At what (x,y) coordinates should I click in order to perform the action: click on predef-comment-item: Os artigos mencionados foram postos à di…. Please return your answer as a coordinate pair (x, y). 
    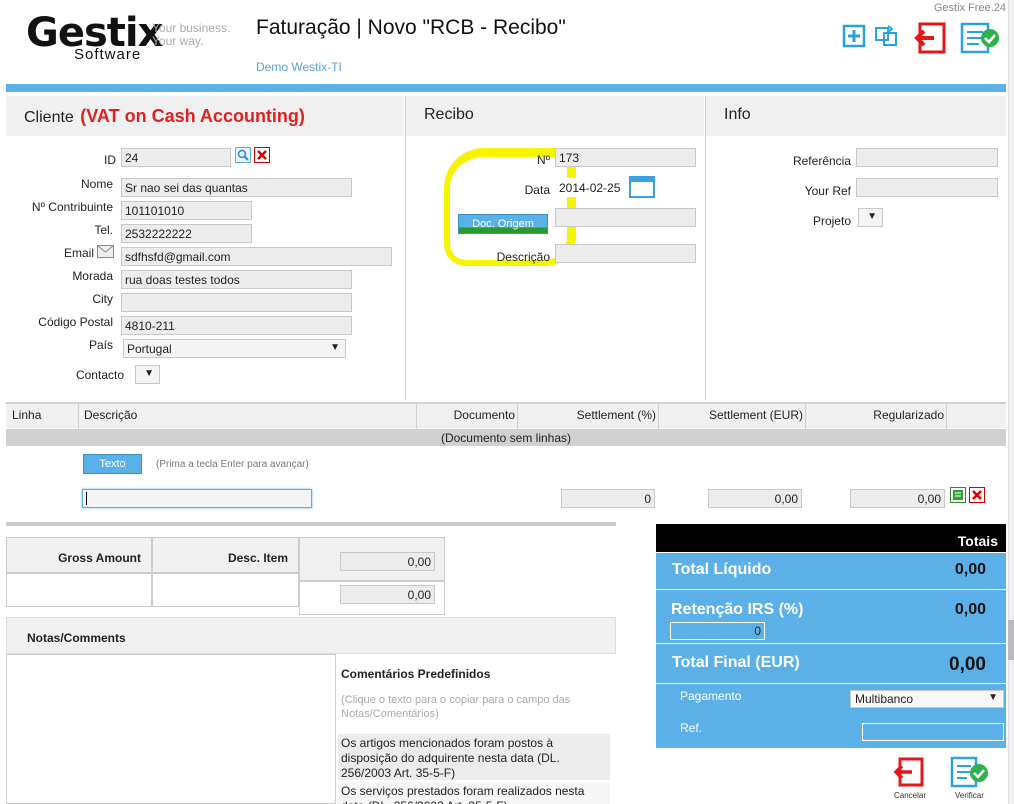
    Looking at the image, I should click on (474, 757).